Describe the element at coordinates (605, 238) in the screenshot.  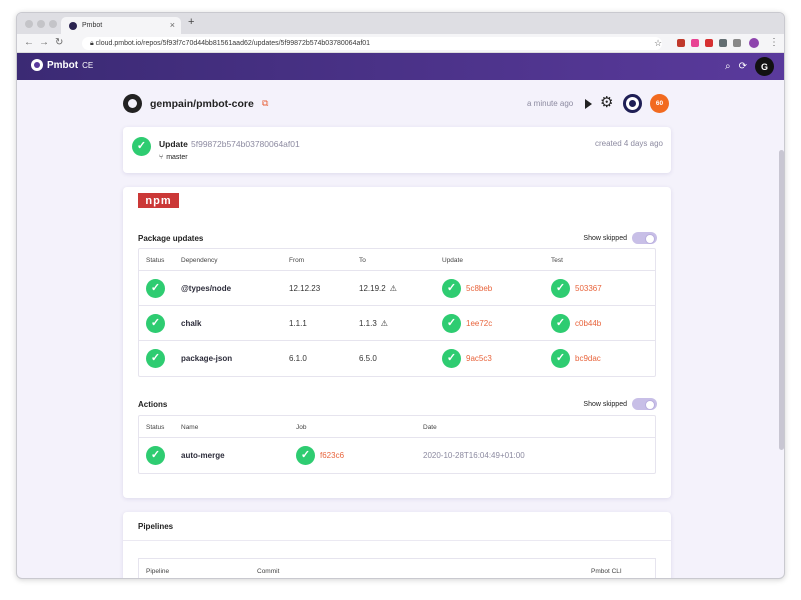
I see `show-skipped-label: Show skipped` at that location.